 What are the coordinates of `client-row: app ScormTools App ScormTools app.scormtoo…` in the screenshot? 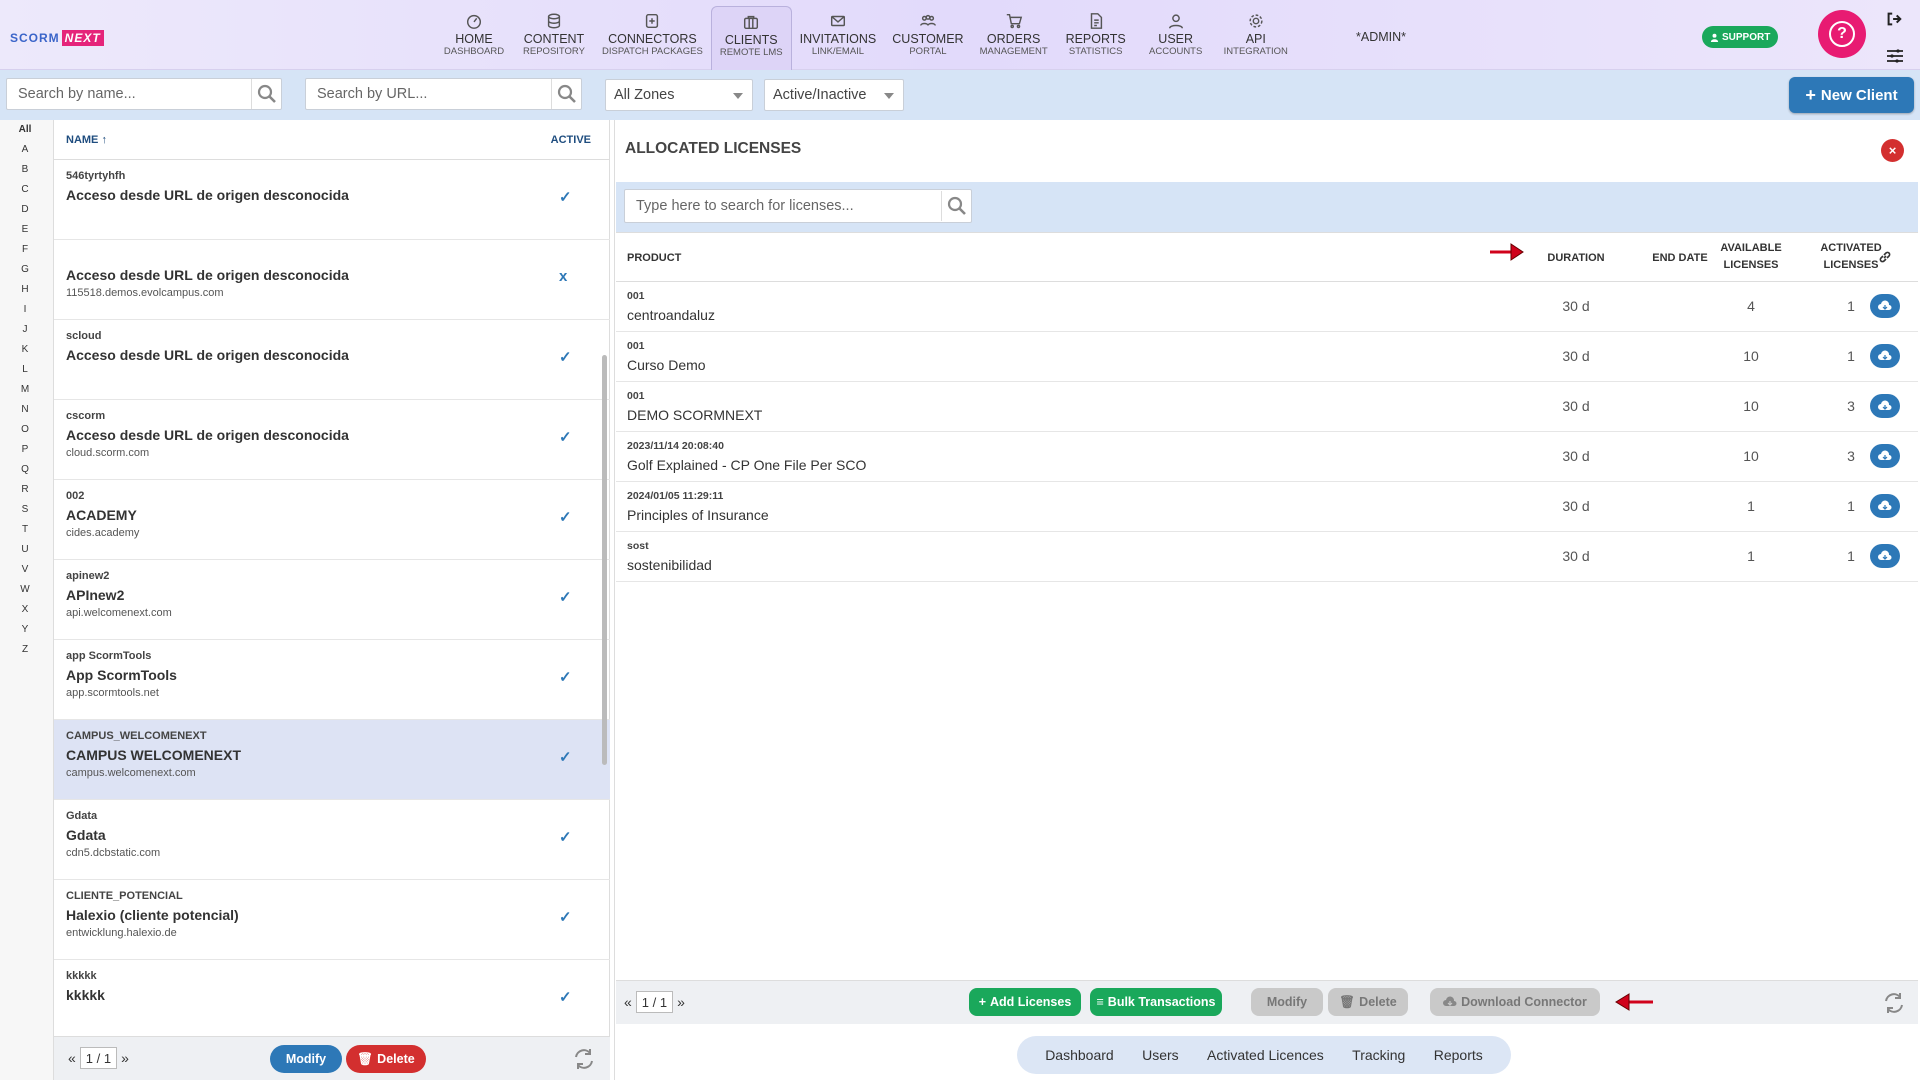 It's located at (332, 680).